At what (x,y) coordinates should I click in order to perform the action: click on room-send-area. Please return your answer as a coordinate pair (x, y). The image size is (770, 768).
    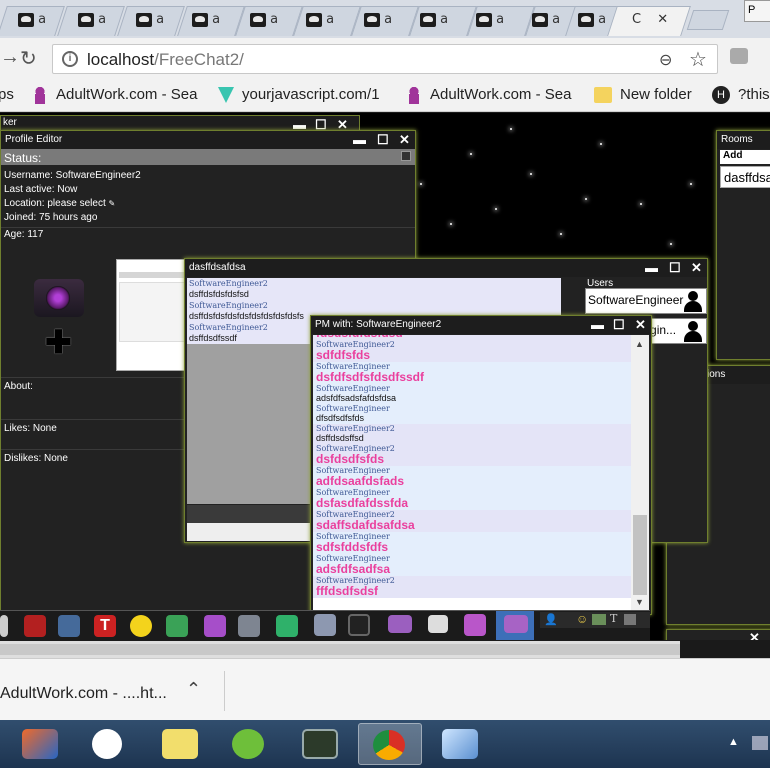
    Looking at the image, I should click on (255, 532).